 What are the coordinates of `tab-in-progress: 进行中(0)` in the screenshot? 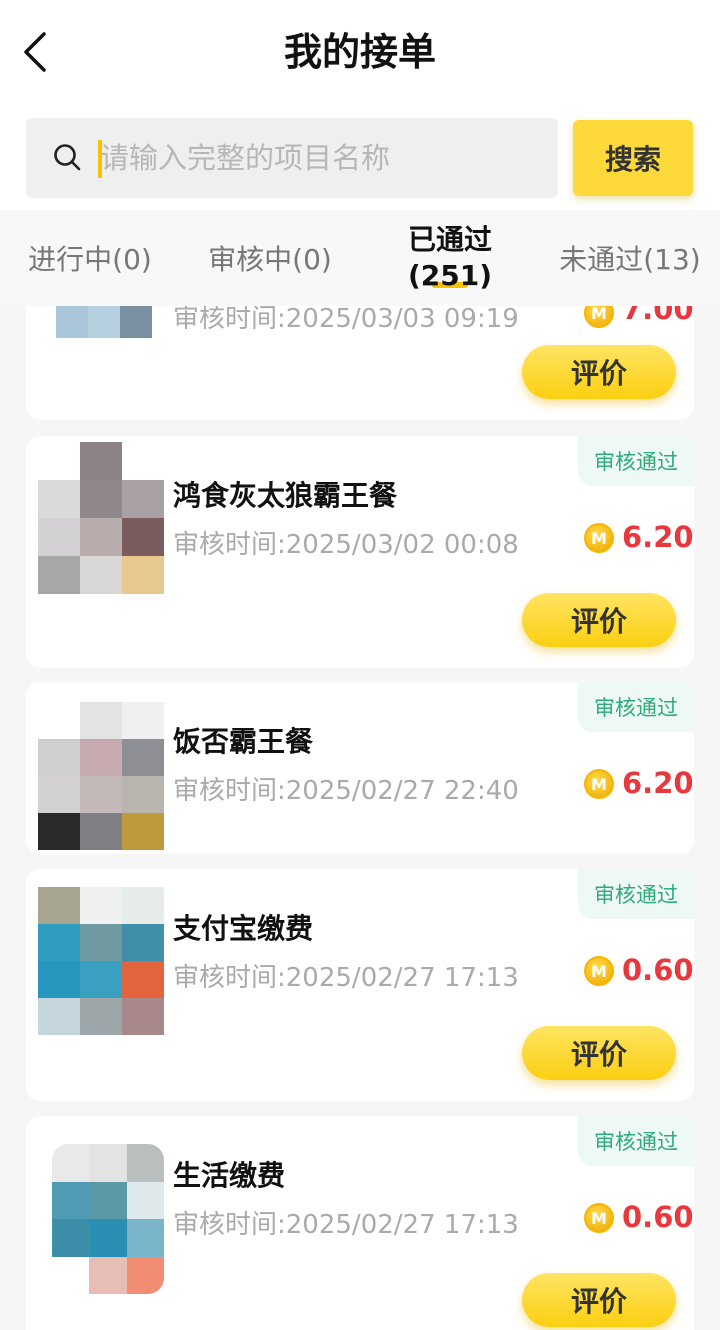 It's located at (90, 258).